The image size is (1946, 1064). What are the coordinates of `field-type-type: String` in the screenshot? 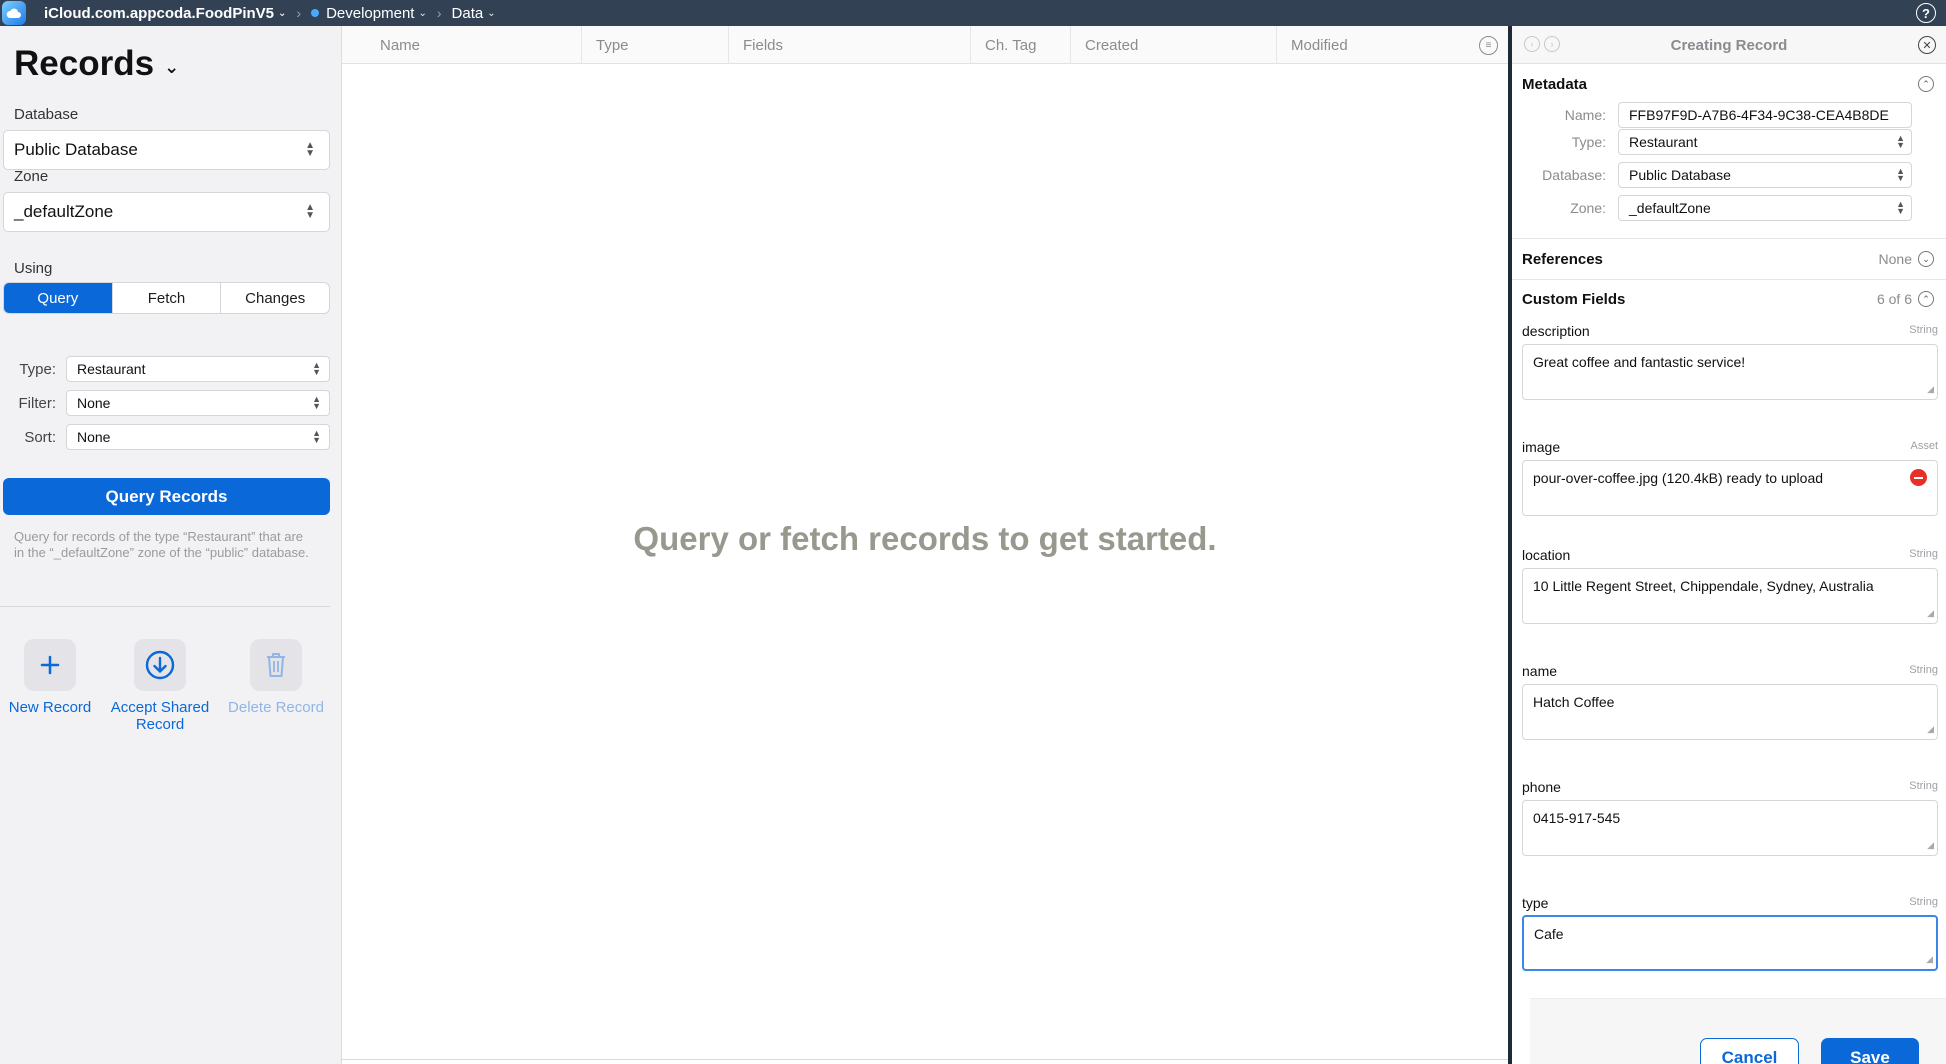 It's located at (1923, 902).